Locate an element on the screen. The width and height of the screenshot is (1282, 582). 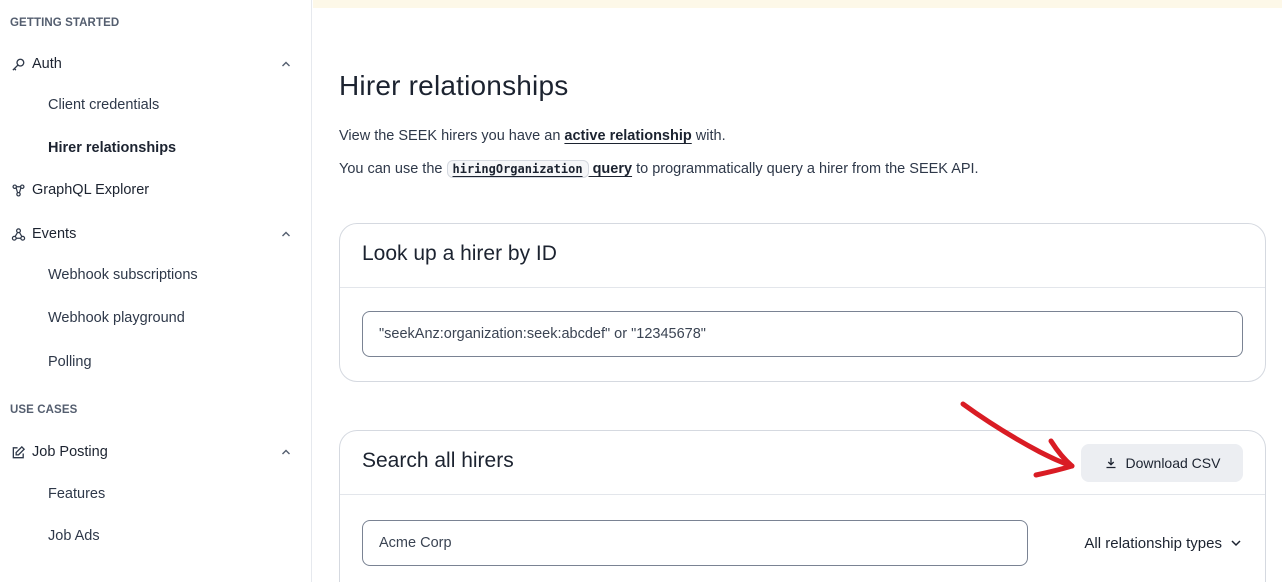
sidebar-item-label: Auth is located at coordinates (47, 64).